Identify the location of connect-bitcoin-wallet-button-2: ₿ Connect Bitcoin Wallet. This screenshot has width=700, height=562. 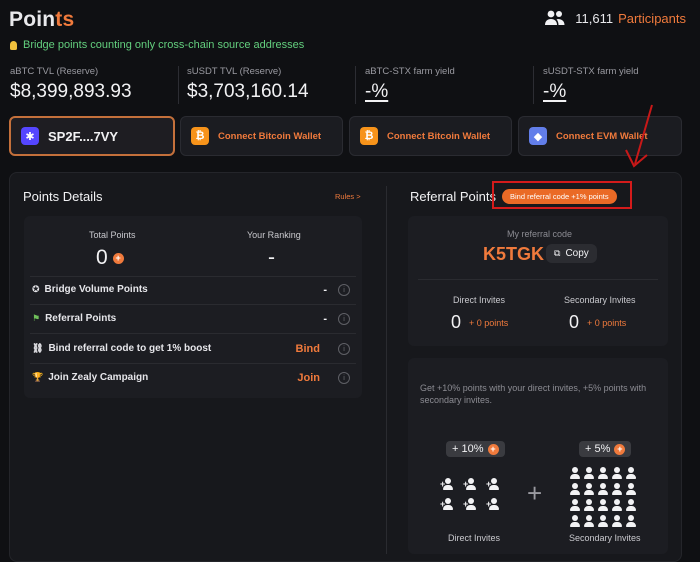
(430, 136).